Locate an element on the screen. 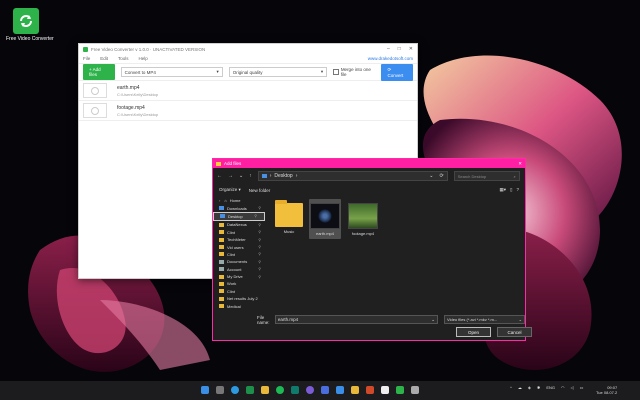  forward-arrow-icon: → is located at coordinates (230, 176).